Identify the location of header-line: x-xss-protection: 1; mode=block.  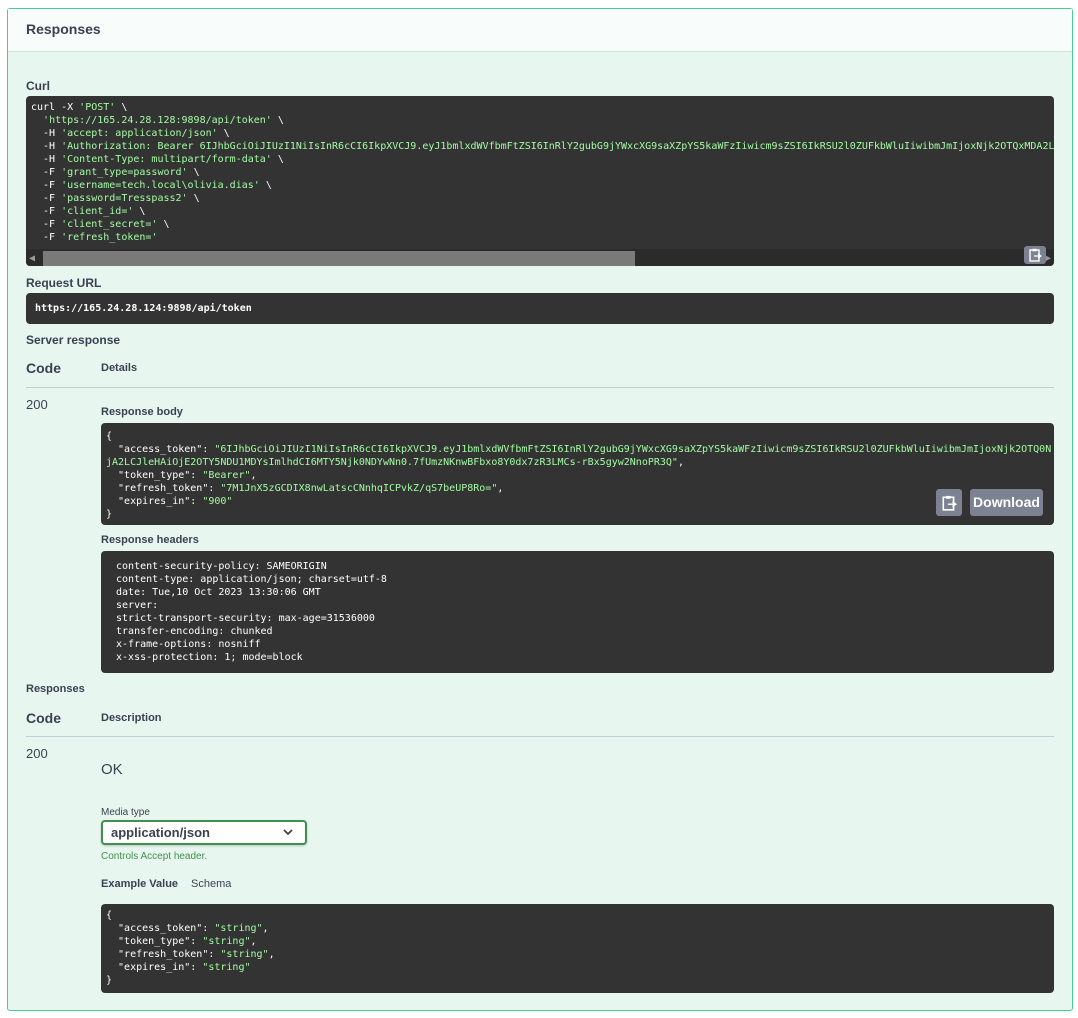
(209, 657).